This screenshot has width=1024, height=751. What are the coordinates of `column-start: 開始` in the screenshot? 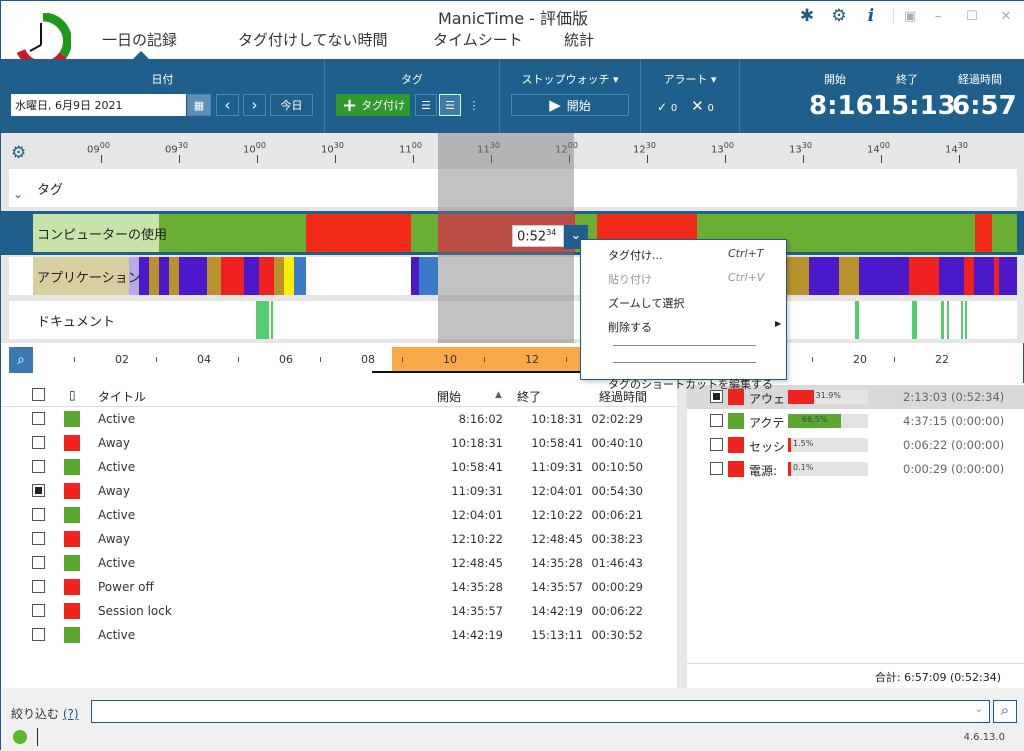 It's located at (449, 396).